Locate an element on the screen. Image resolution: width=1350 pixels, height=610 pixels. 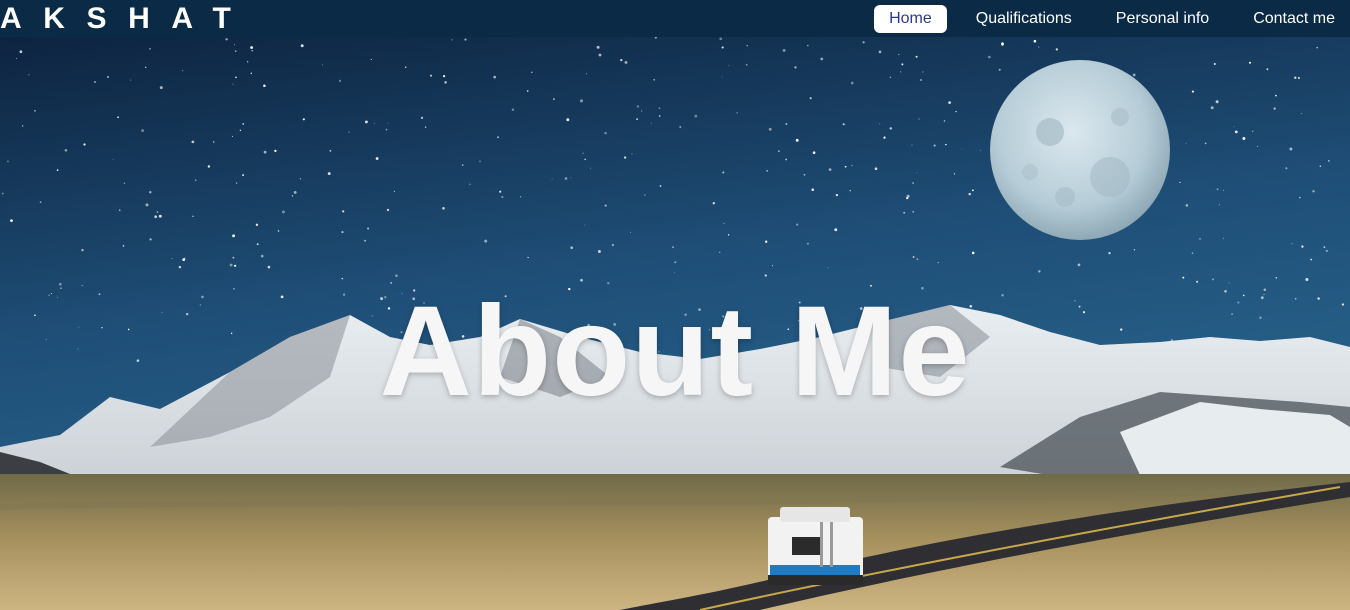
nav-personal-info-link: Personal info is located at coordinates (1162, 19).